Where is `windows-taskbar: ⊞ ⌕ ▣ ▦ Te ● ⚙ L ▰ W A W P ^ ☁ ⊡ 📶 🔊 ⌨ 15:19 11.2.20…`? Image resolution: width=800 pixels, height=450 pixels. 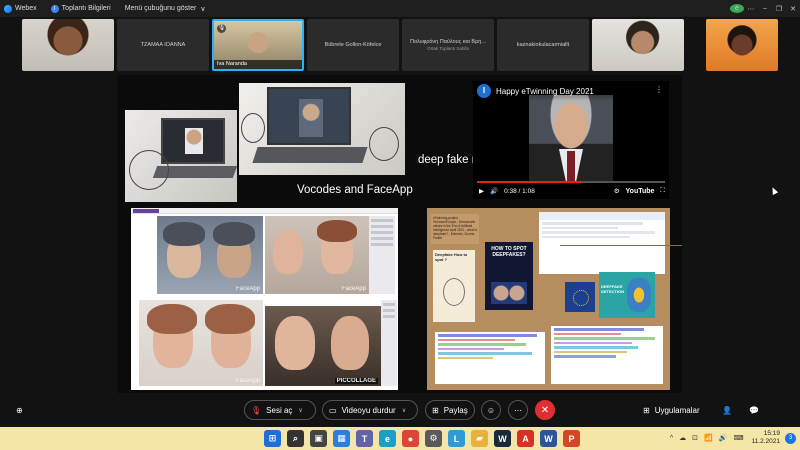 windows-taskbar: ⊞ ⌕ ▣ ▦ Te ● ⚙ L ▰ W A W P ^ ☁ ⊡ 📶 🔊 ⌨ 15:19 11.2.20… is located at coordinates (400, 438).